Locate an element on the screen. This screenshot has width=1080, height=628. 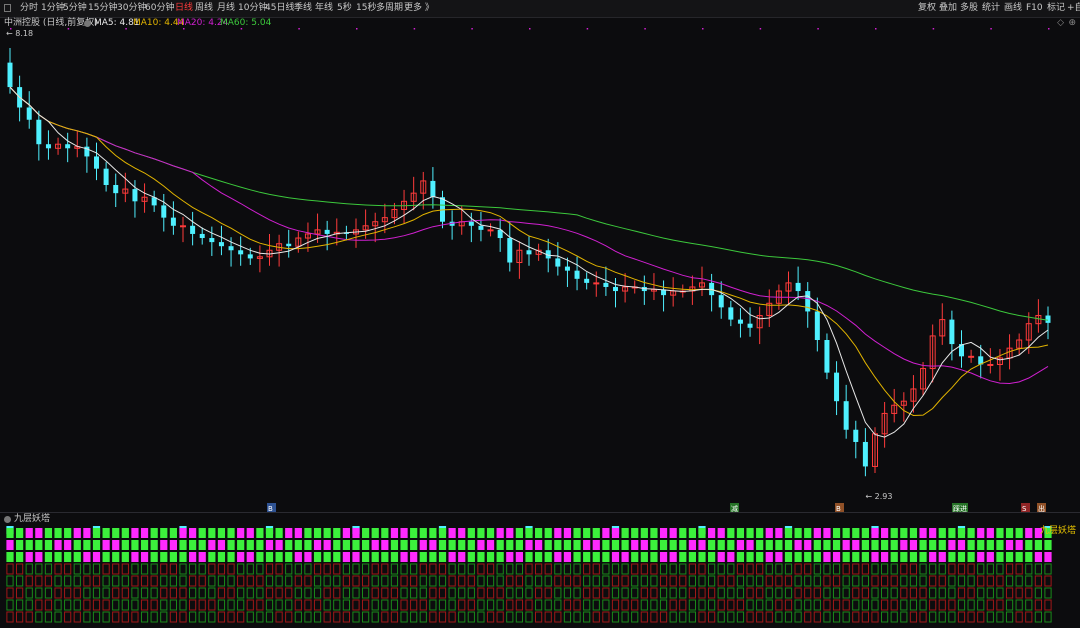
indicator-title: 九层妖塔 is located at coordinates (32, 519).